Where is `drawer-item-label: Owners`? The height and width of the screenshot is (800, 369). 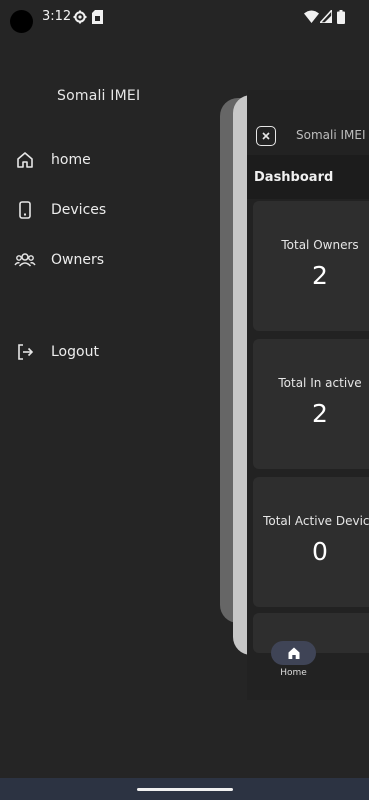 drawer-item-label: Owners is located at coordinates (78, 260).